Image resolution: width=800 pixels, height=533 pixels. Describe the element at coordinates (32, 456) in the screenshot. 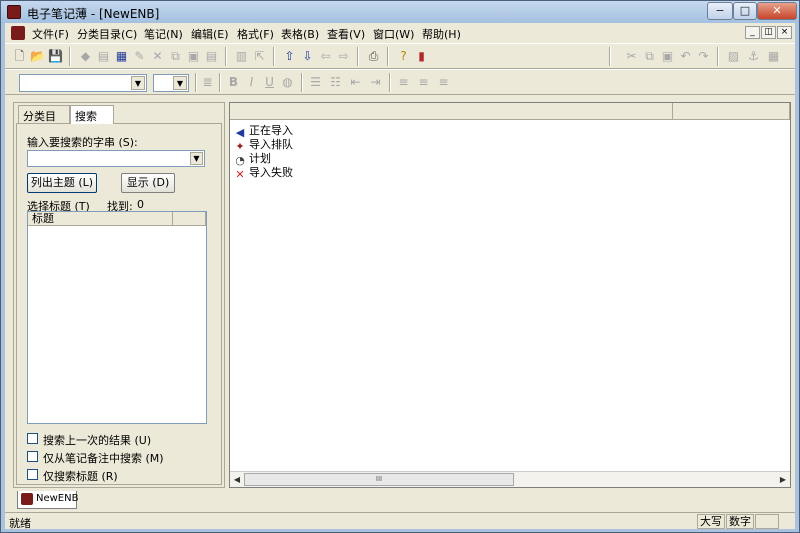

I see `notes-only-checkbox` at that location.